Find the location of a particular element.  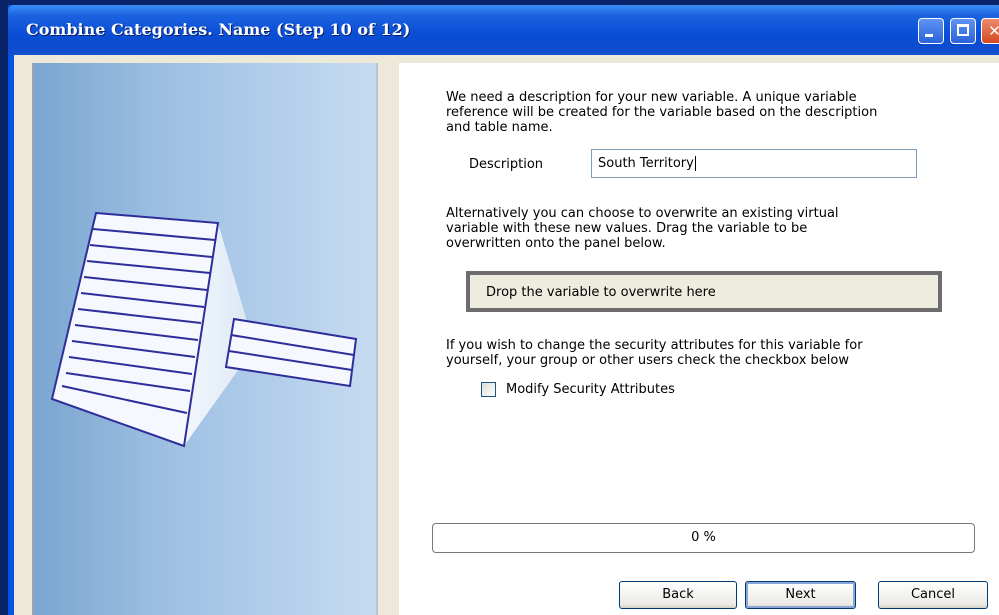

next-button: Next is located at coordinates (800, 595).